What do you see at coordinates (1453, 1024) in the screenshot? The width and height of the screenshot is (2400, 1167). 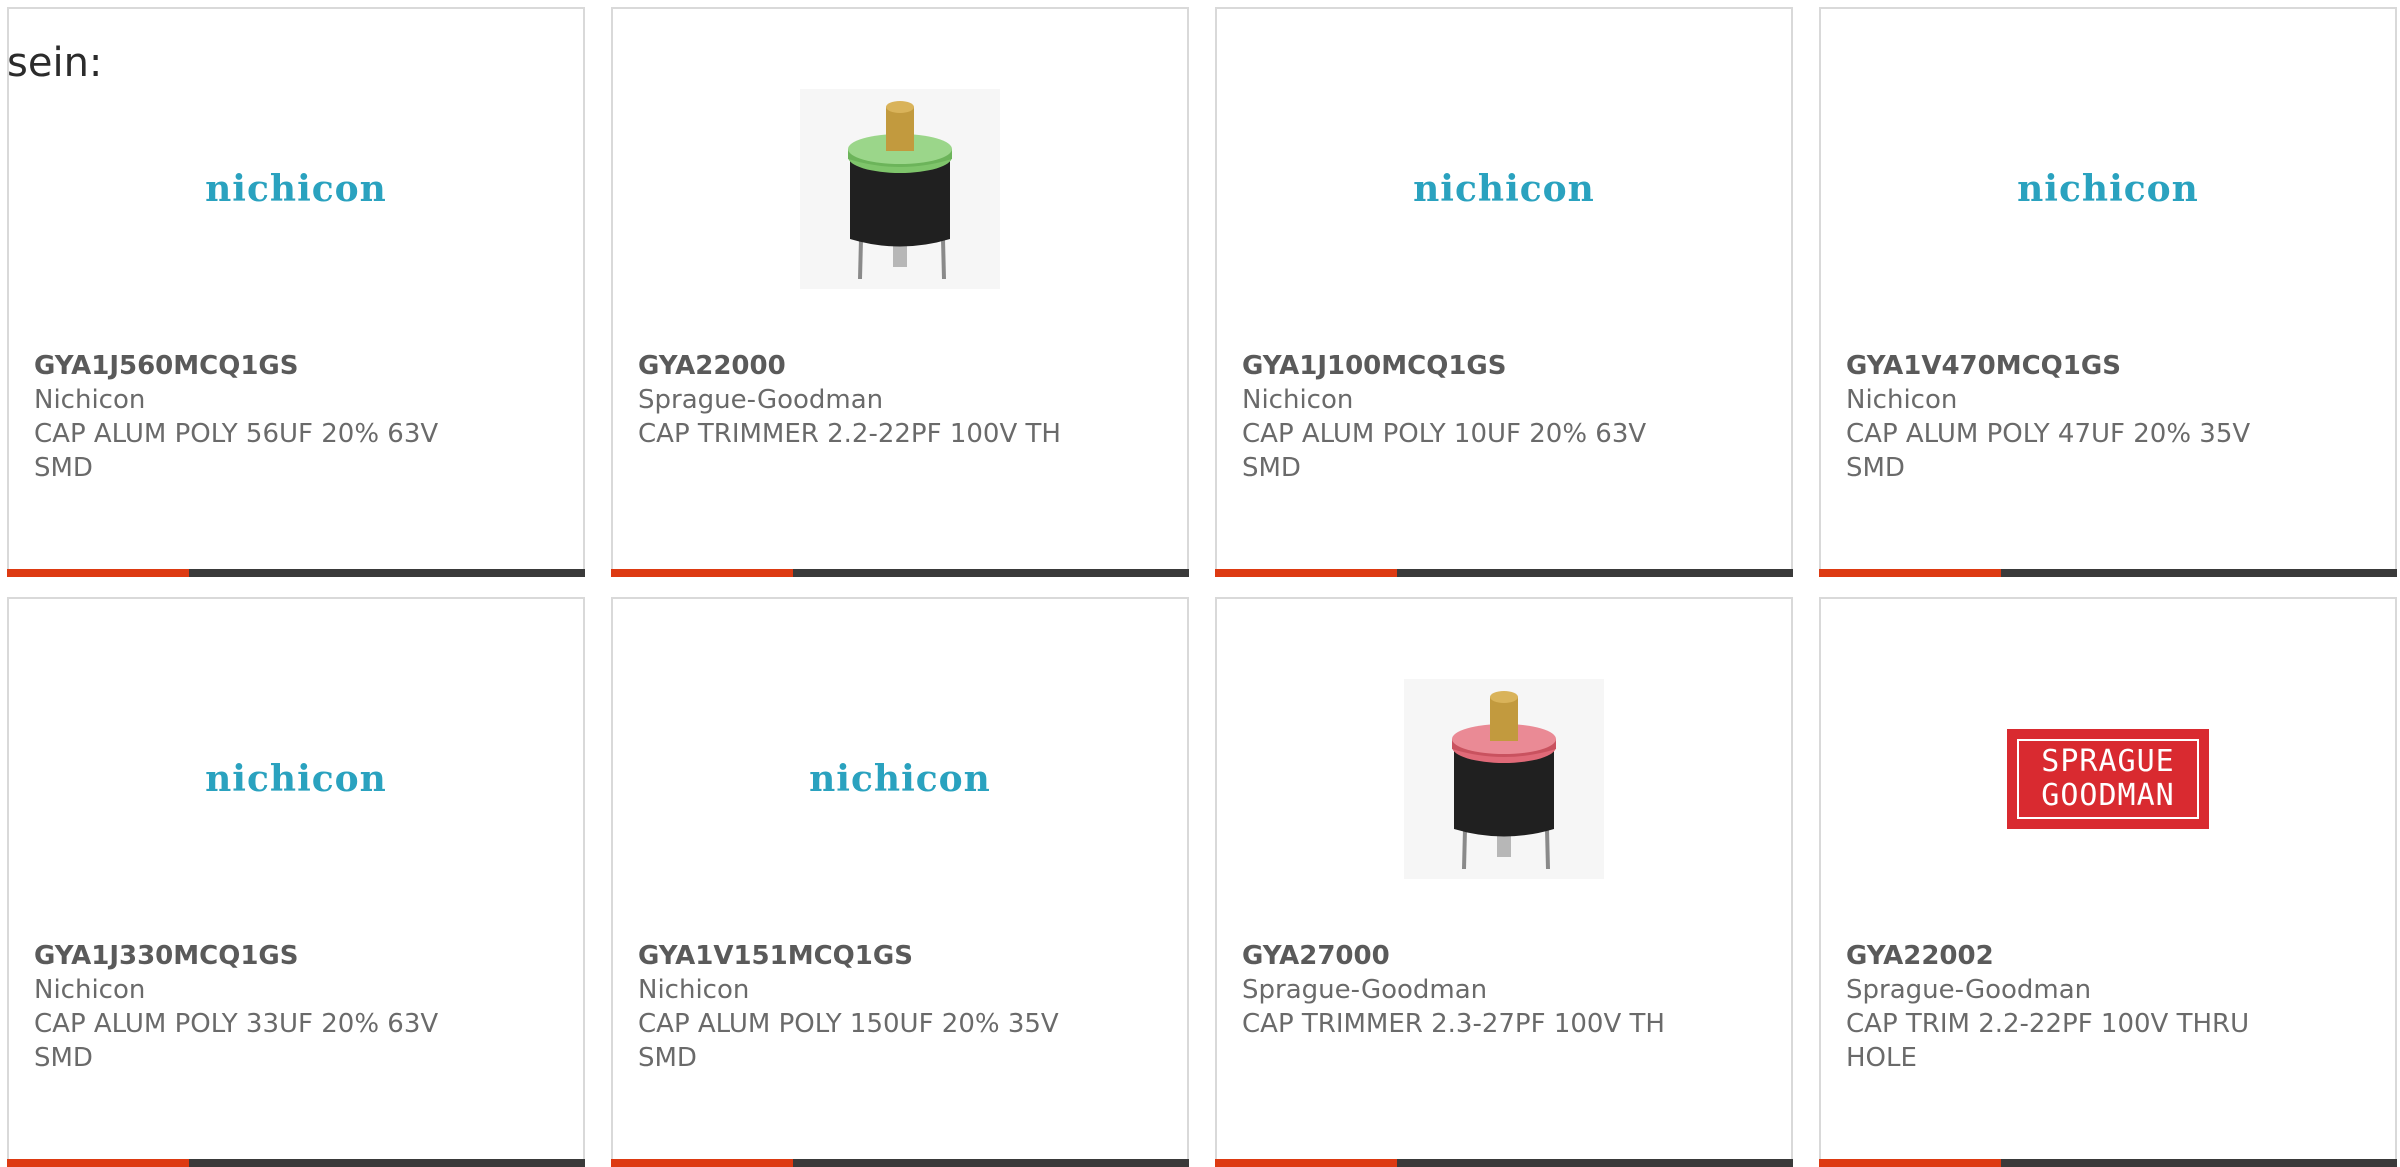 I see `description: CAP TRIMMER 2.3-27PF 100V TH` at bounding box center [1453, 1024].